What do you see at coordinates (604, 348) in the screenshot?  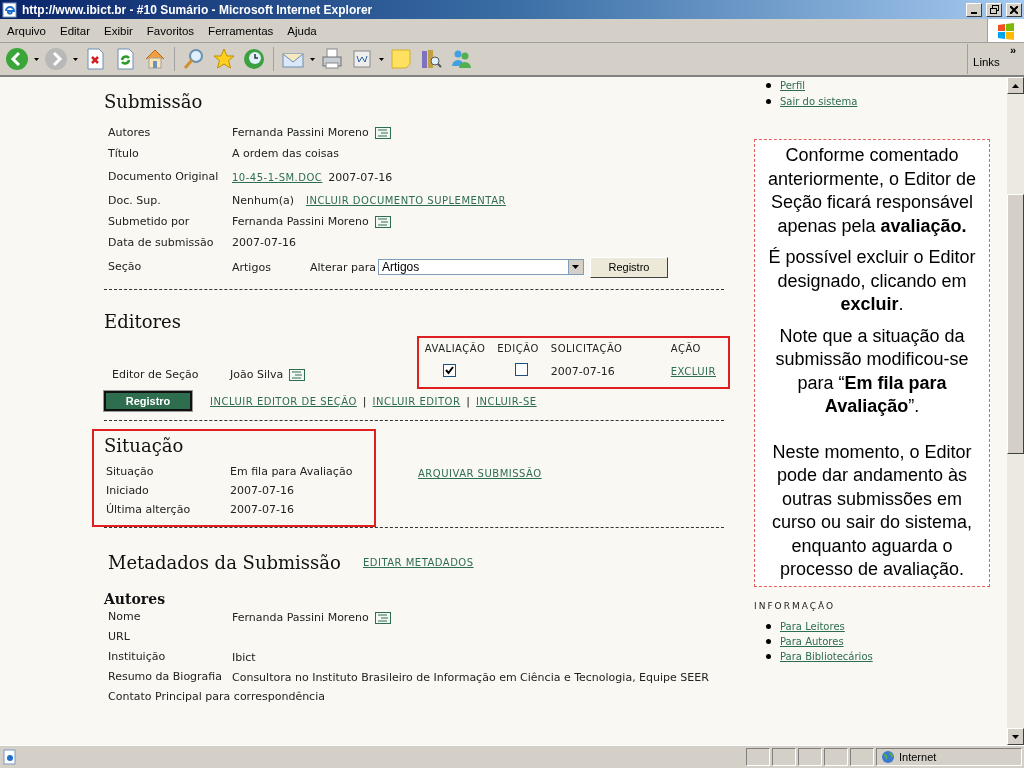 I see `column-header: SOLICITAÇÃO` at bounding box center [604, 348].